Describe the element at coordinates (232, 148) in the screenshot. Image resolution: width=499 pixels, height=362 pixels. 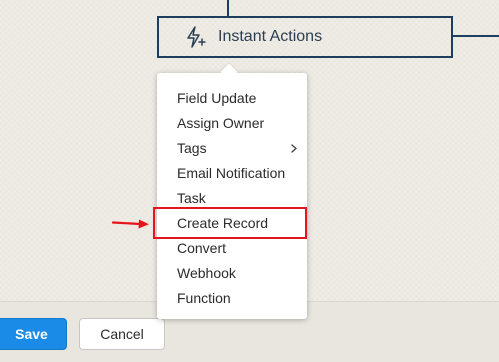
I see `menu-item-tags: Tags` at that location.